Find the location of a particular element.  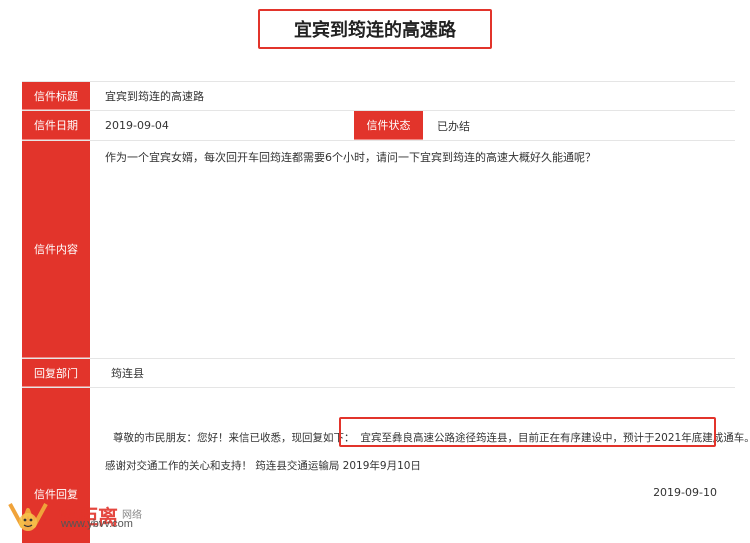

reply-dept-row: 回复部门 筠连县 is located at coordinates (378, 373).